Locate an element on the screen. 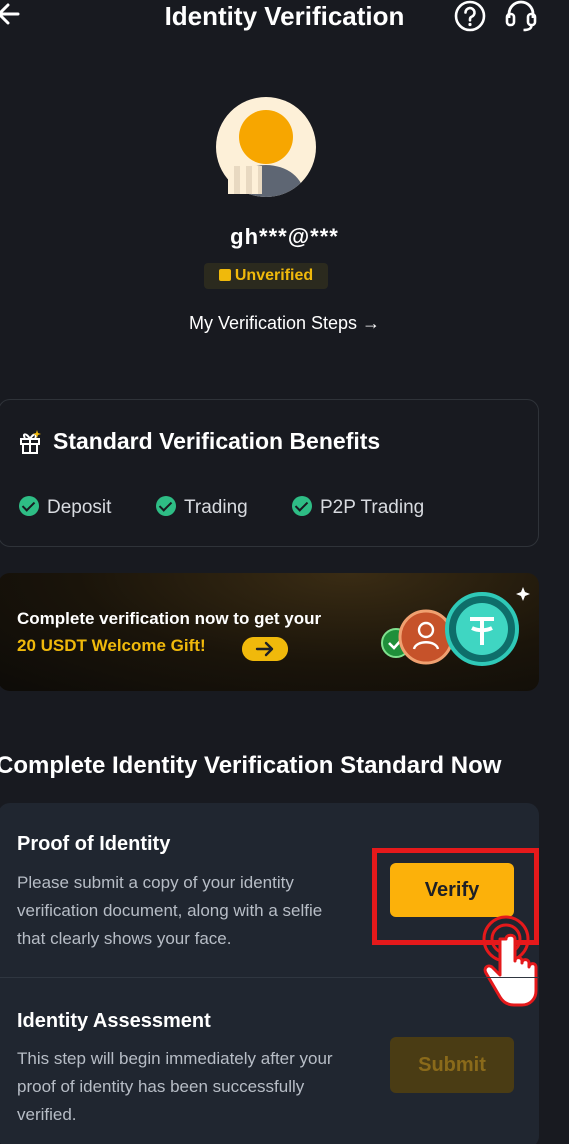 Image resolution: width=569 pixels, height=1144 pixels. promo-gift-text: 20 USDT Welcome Gift! is located at coordinates (111, 645).